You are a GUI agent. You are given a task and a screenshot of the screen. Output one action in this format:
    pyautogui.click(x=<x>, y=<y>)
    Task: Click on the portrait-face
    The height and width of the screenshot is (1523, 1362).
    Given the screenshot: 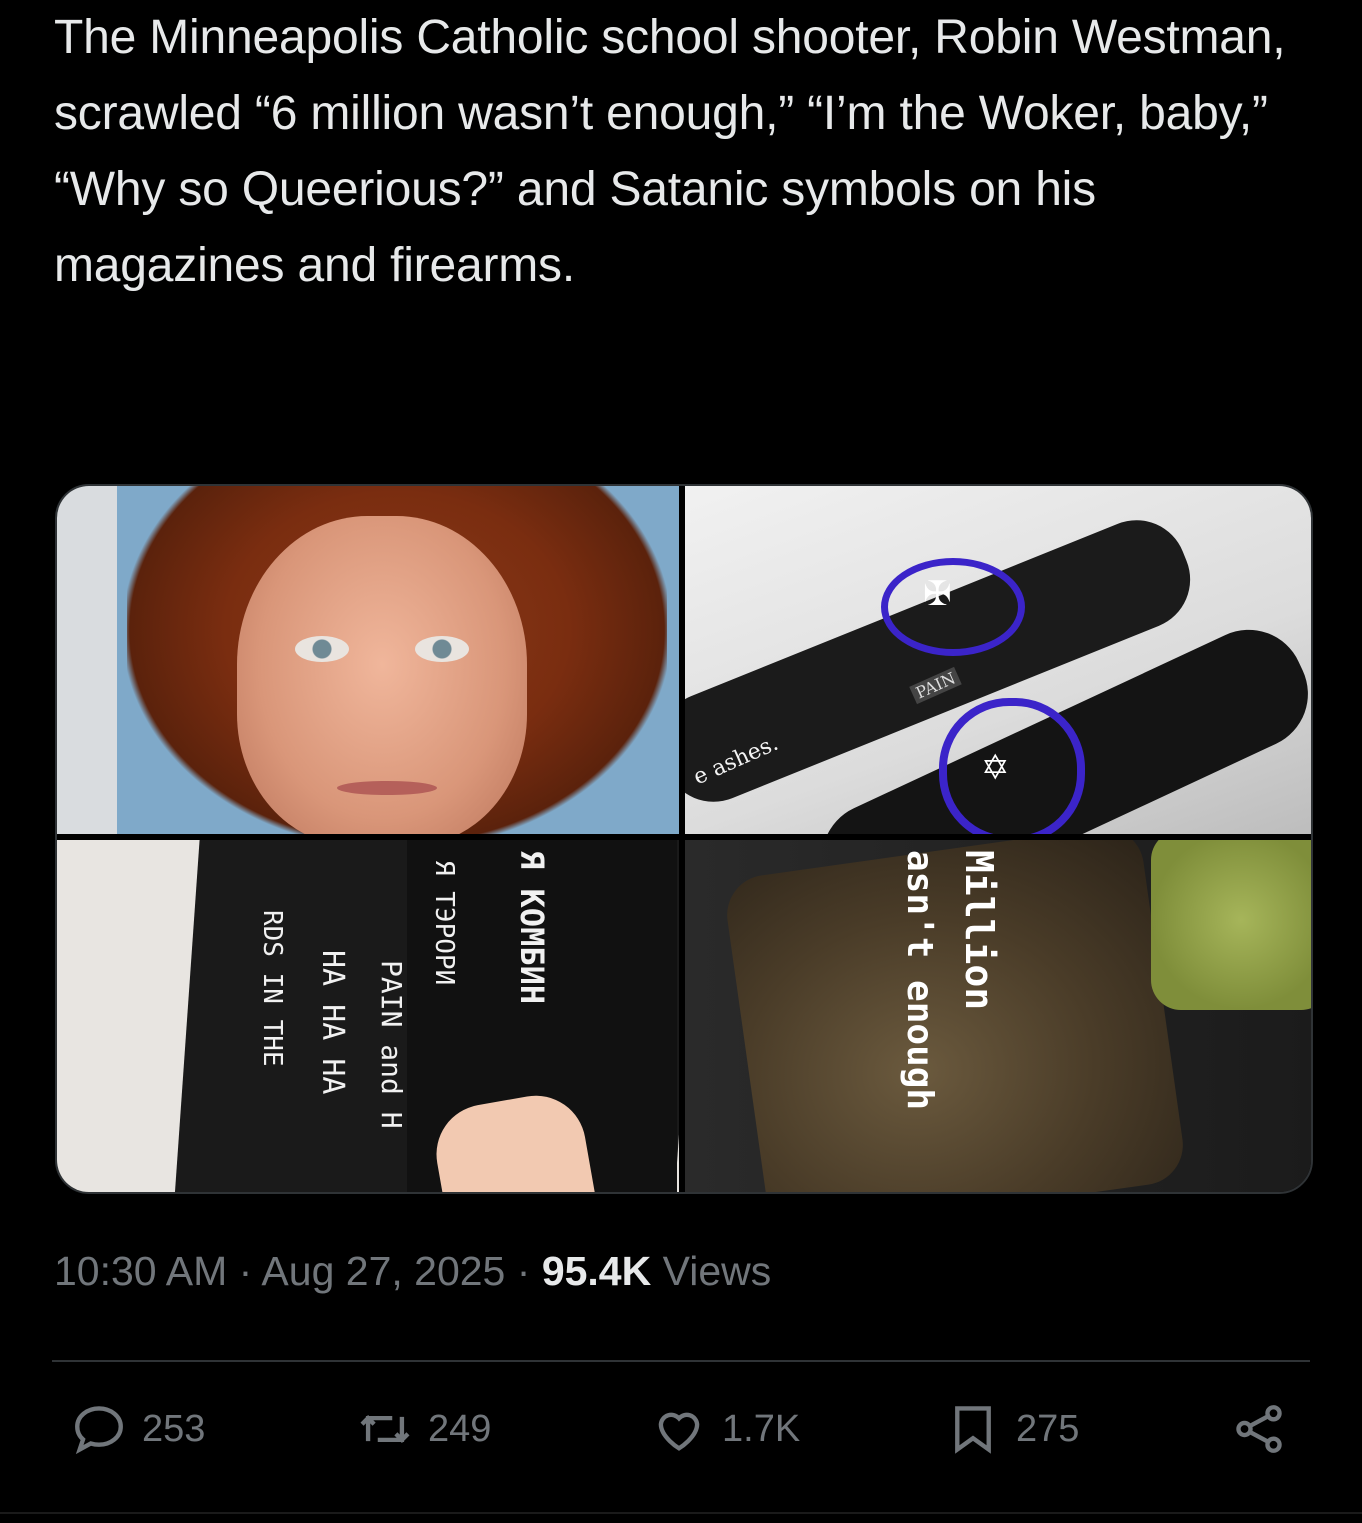 What is the action you would take?
    pyautogui.click(x=382, y=675)
    